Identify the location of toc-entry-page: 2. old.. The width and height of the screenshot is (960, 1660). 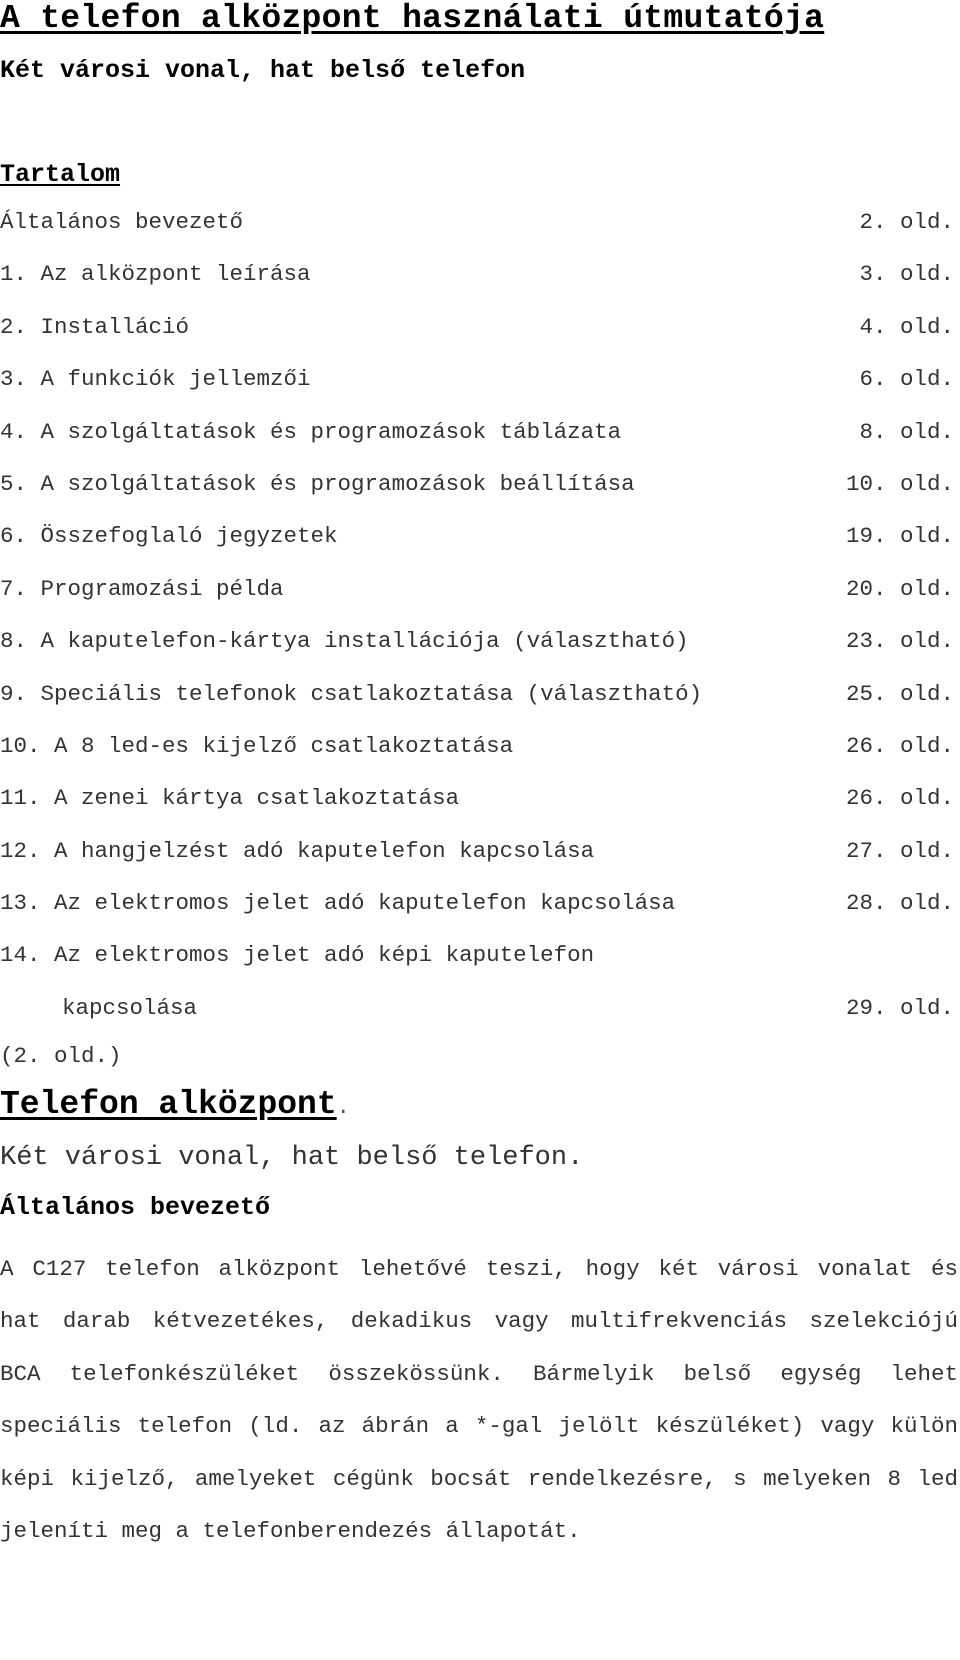
(906, 222).